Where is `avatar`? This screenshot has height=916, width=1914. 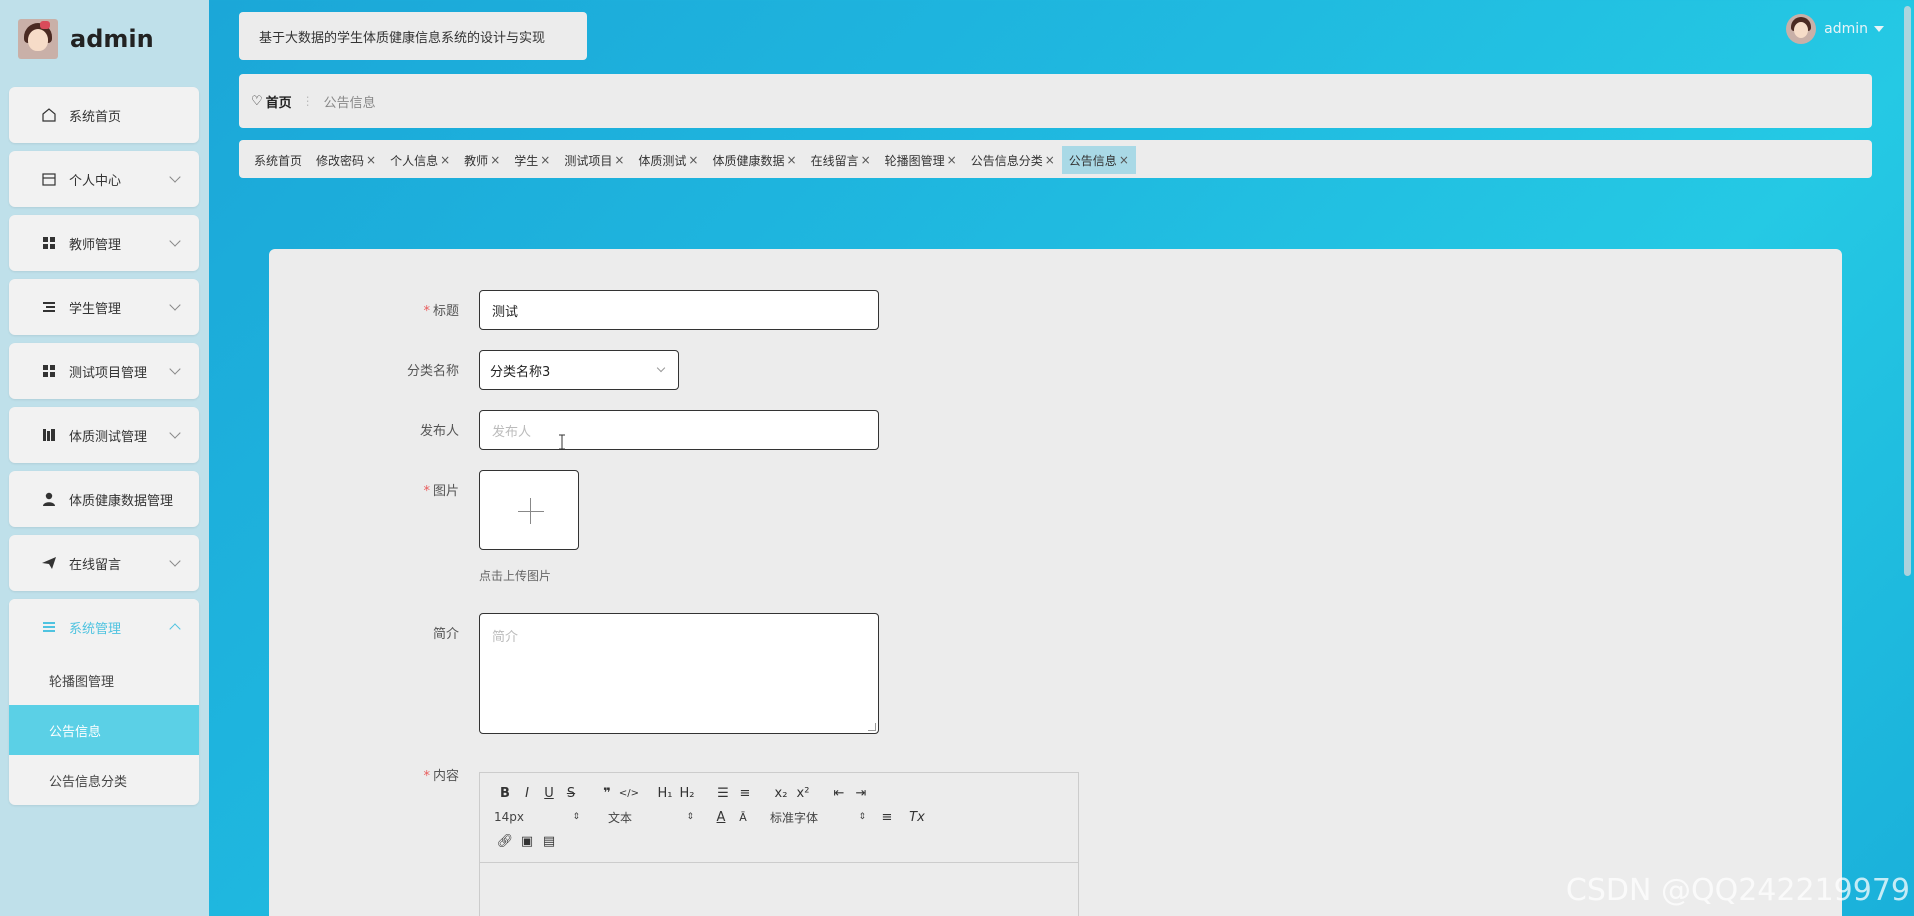
avatar is located at coordinates (1801, 29).